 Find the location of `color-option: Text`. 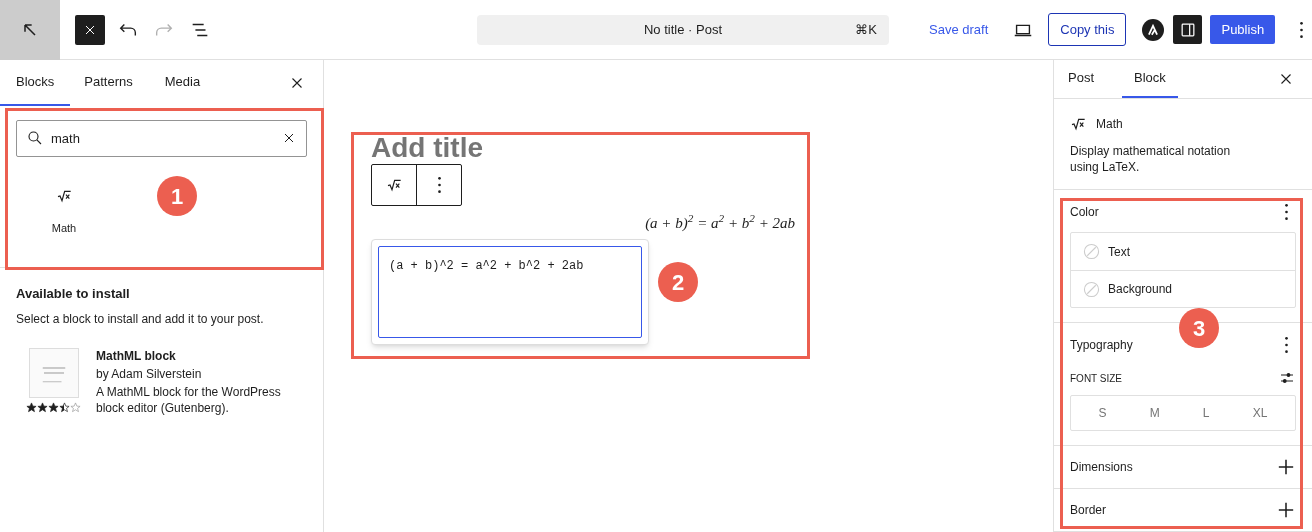

color-option: Text is located at coordinates (1183, 251).